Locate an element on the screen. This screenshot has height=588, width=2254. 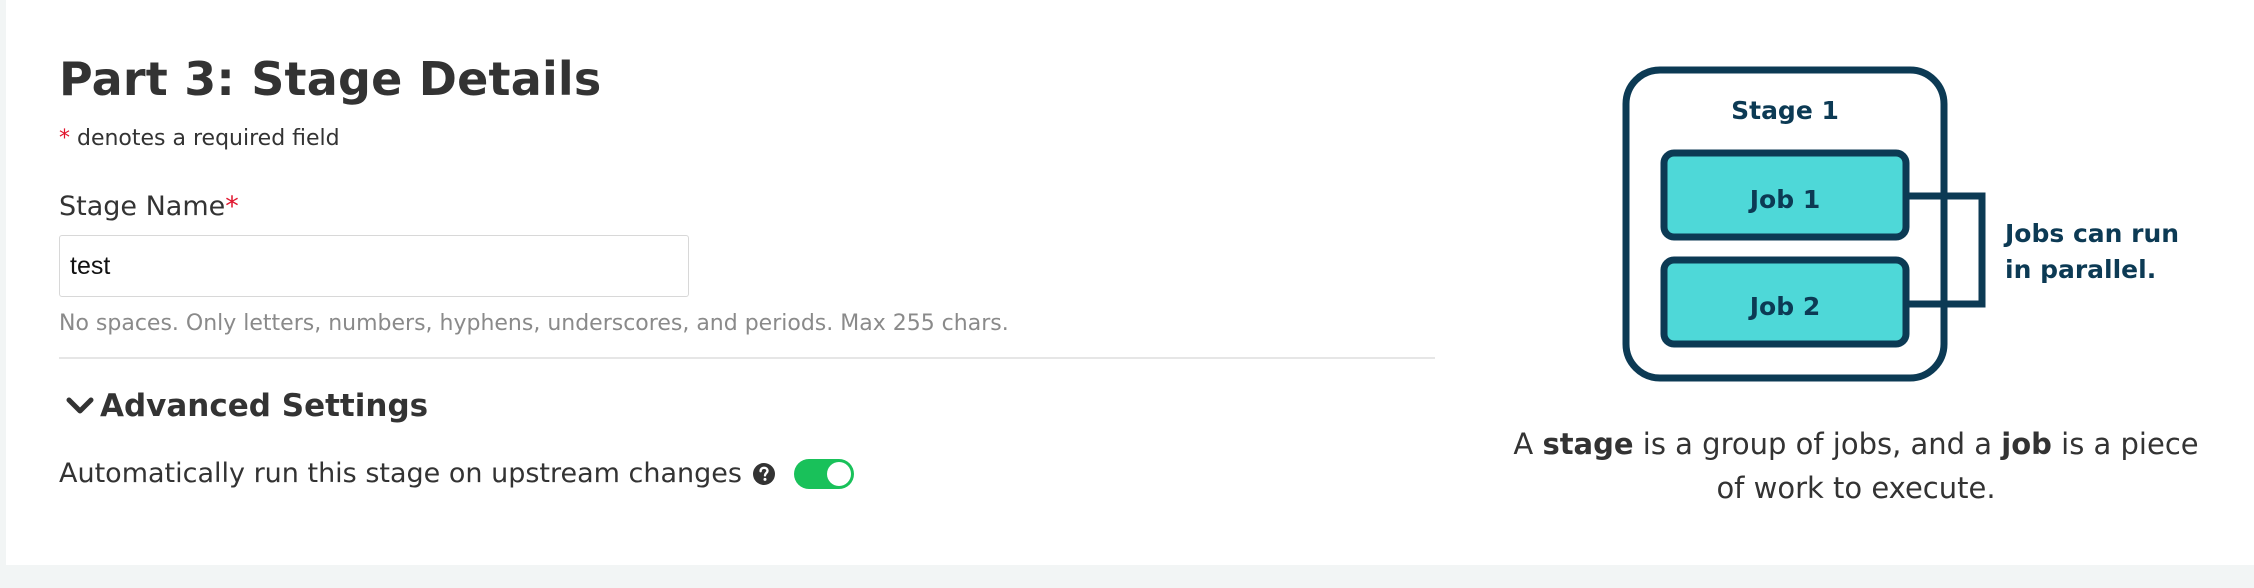
stage-name-input is located at coordinates (374, 266).